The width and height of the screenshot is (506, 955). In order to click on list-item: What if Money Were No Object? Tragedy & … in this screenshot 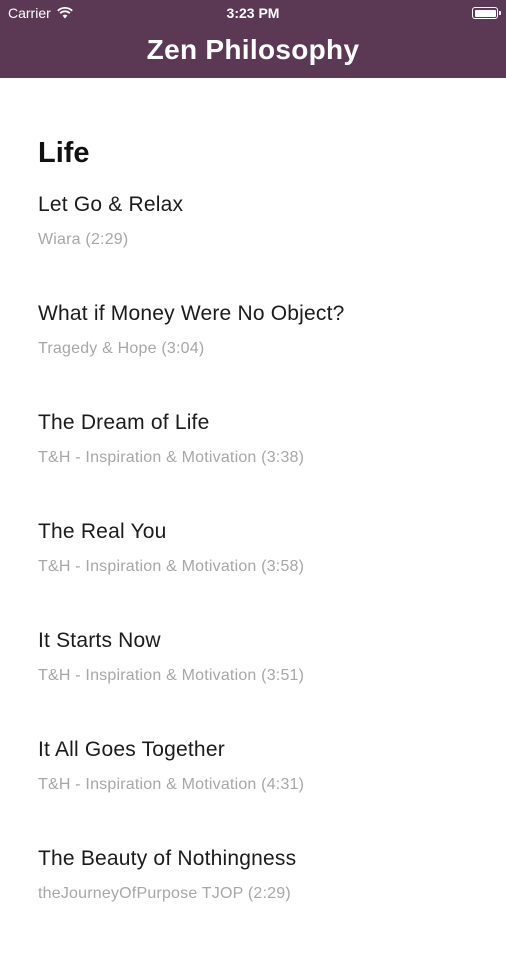, I will do `click(262, 355)`.